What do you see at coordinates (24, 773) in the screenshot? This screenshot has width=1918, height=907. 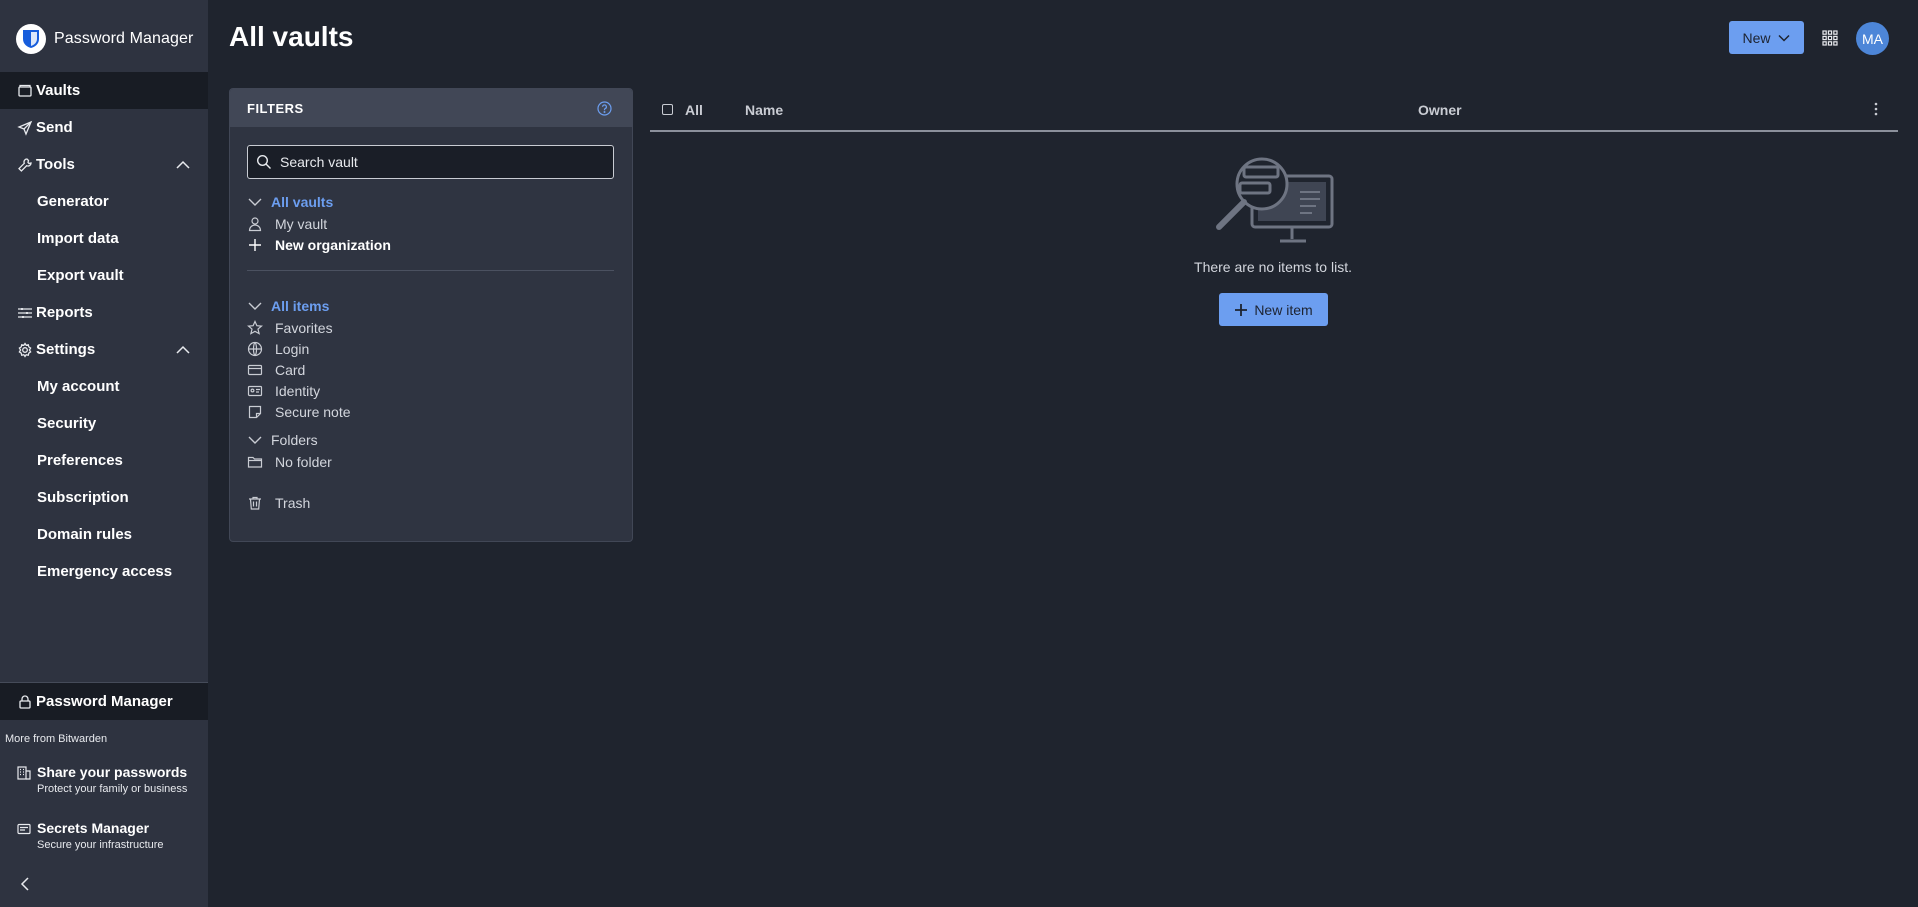 I see `building-icon` at bounding box center [24, 773].